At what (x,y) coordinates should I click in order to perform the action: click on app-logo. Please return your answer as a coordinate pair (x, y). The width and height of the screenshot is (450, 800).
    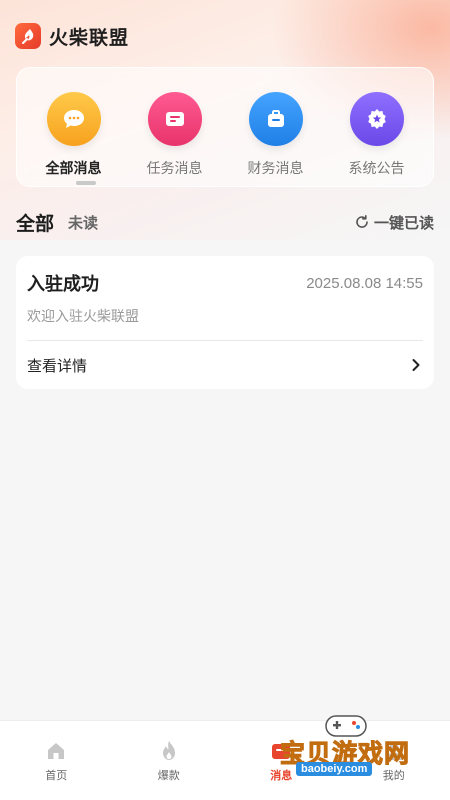
    Looking at the image, I should click on (28, 36).